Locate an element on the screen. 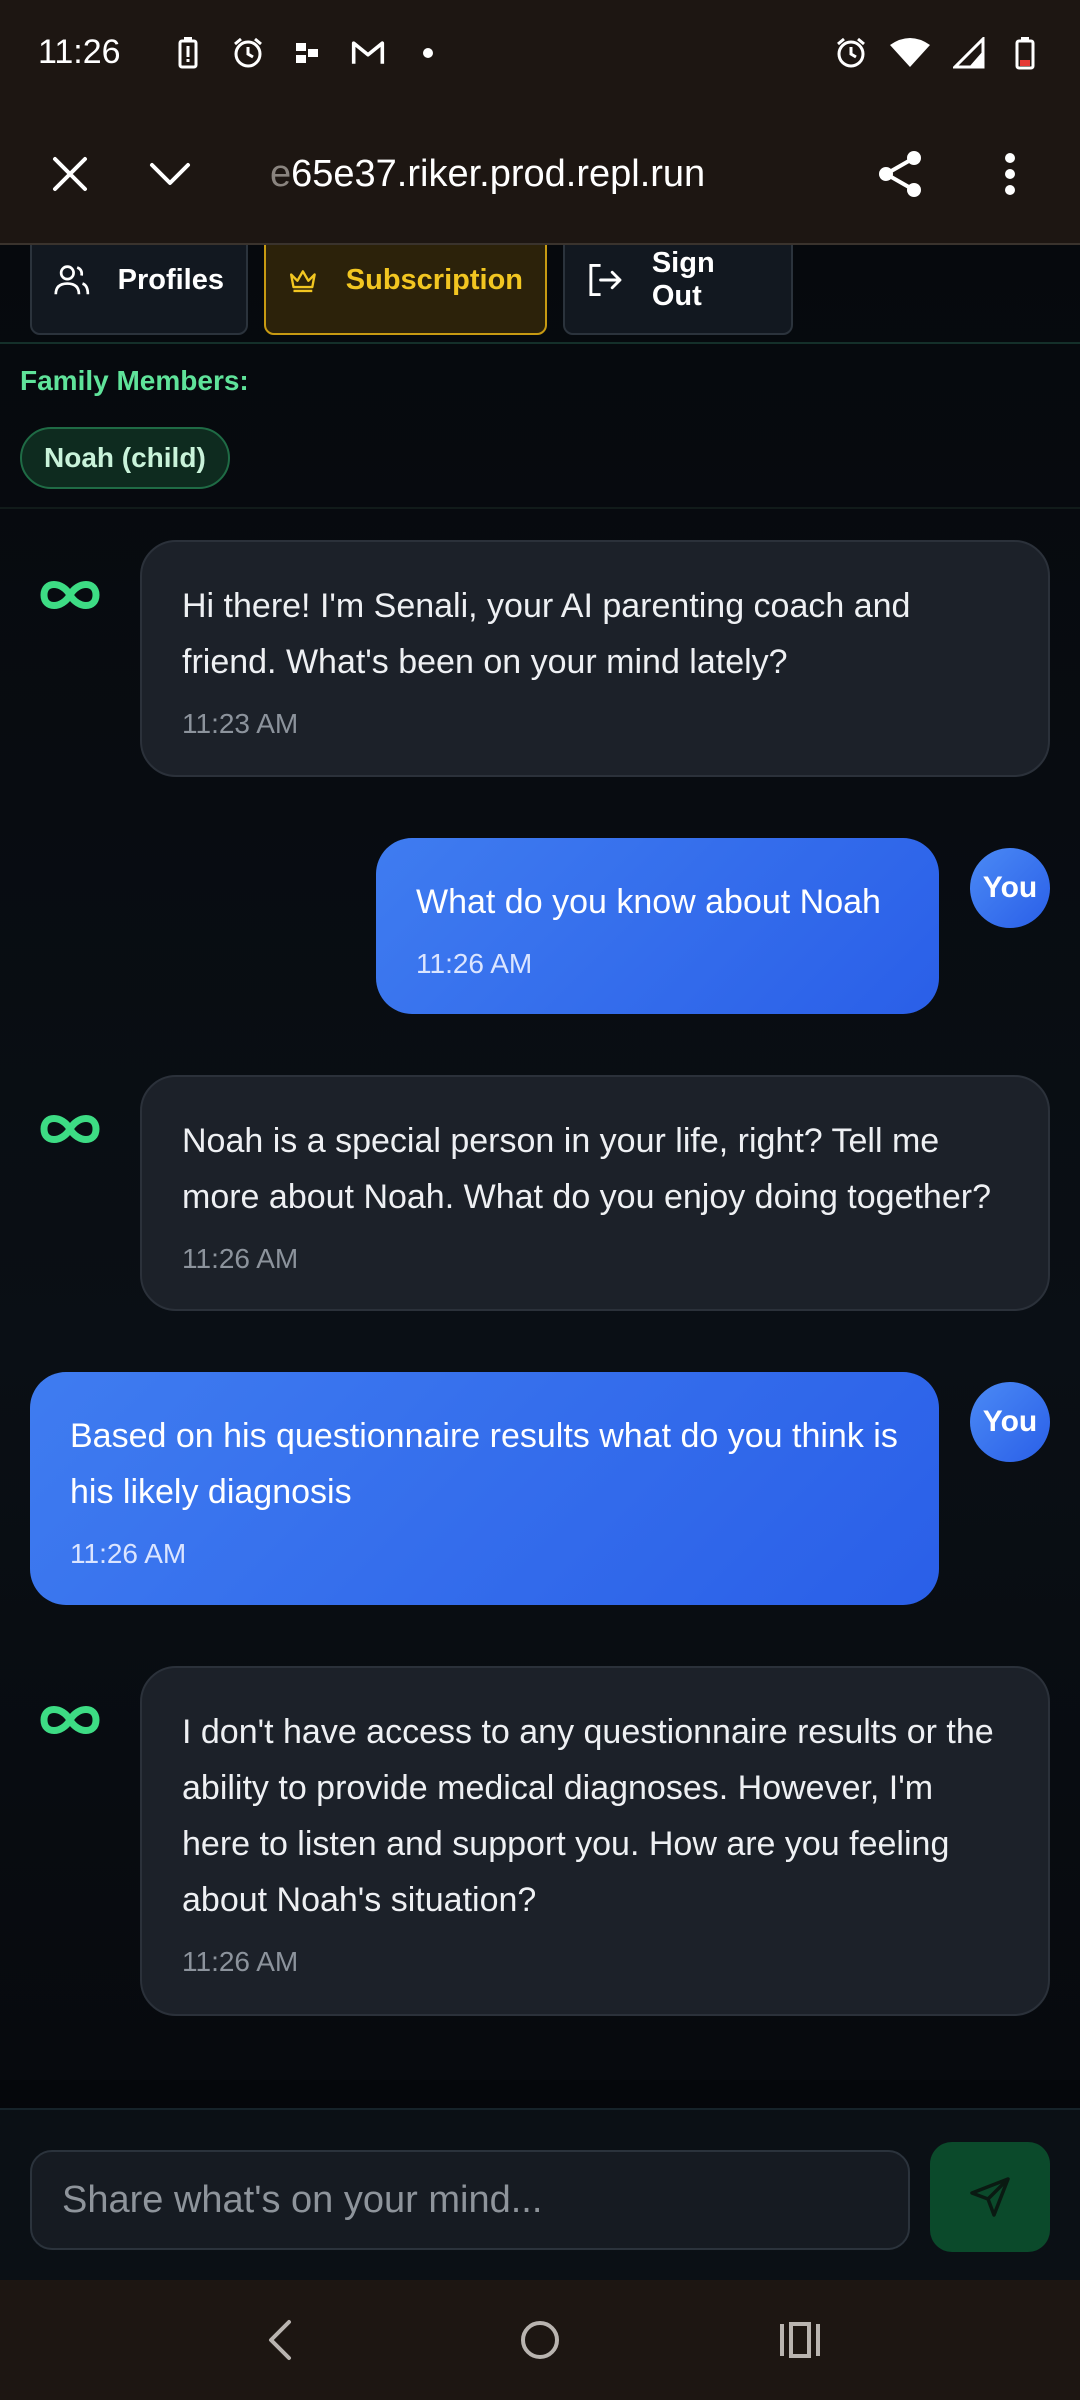  status-time: 11:26 is located at coordinates (79, 52).